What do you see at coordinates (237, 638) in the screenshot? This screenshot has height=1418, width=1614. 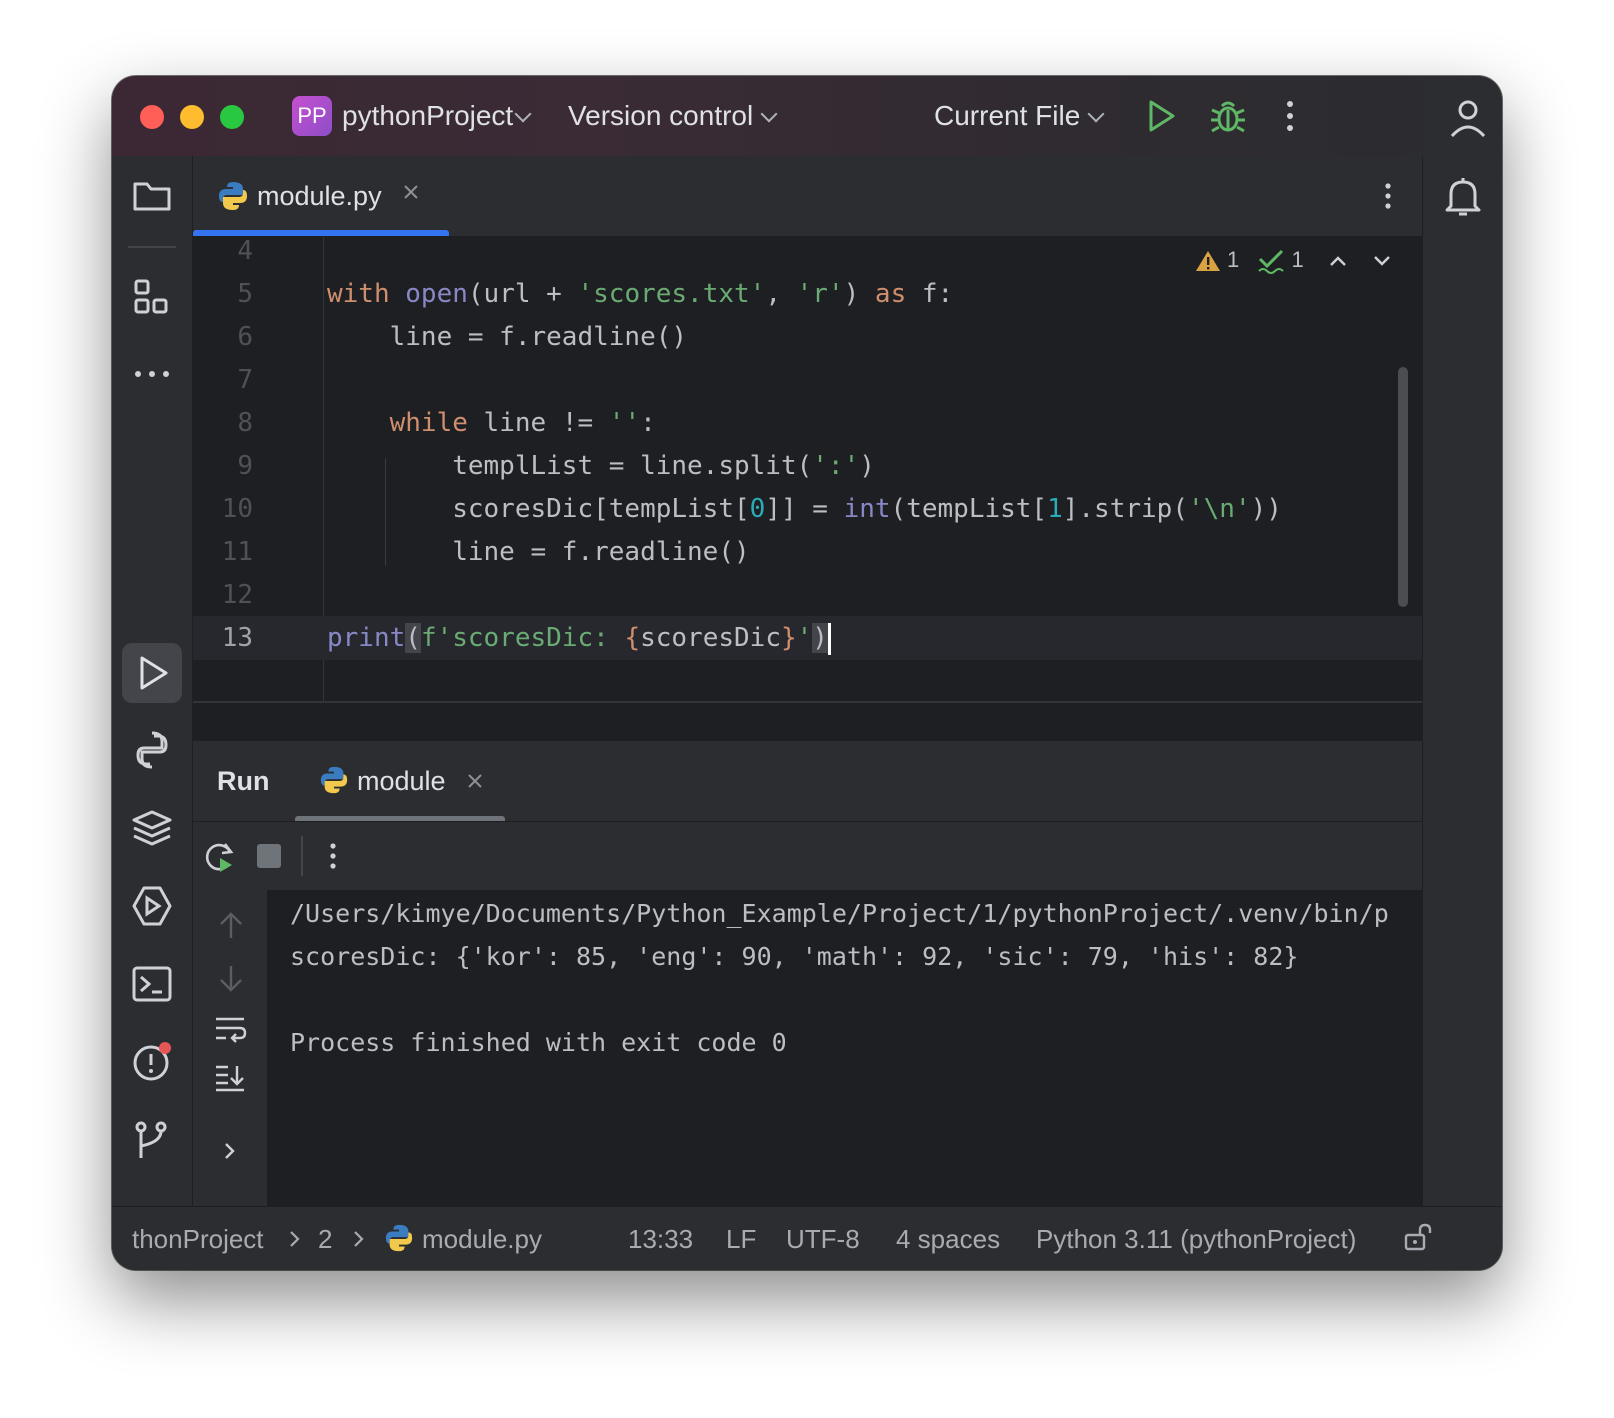 I see `line-number: 13` at bounding box center [237, 638].